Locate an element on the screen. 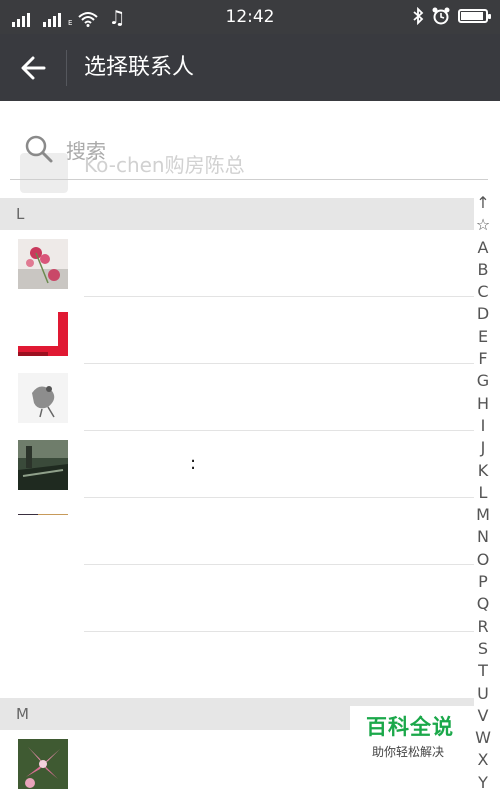 Image resolution: width=500 pixels, height=794 pixels. section-label: M is located at coordinates (22, 714).